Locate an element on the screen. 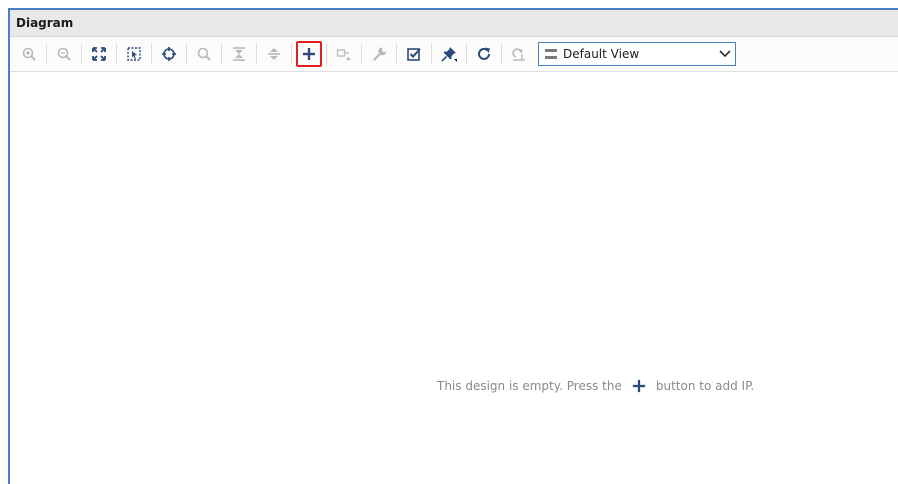 The width and height of the screenshot is (898, 484). regenerate-layout-button is located at coordinates (519, 54).